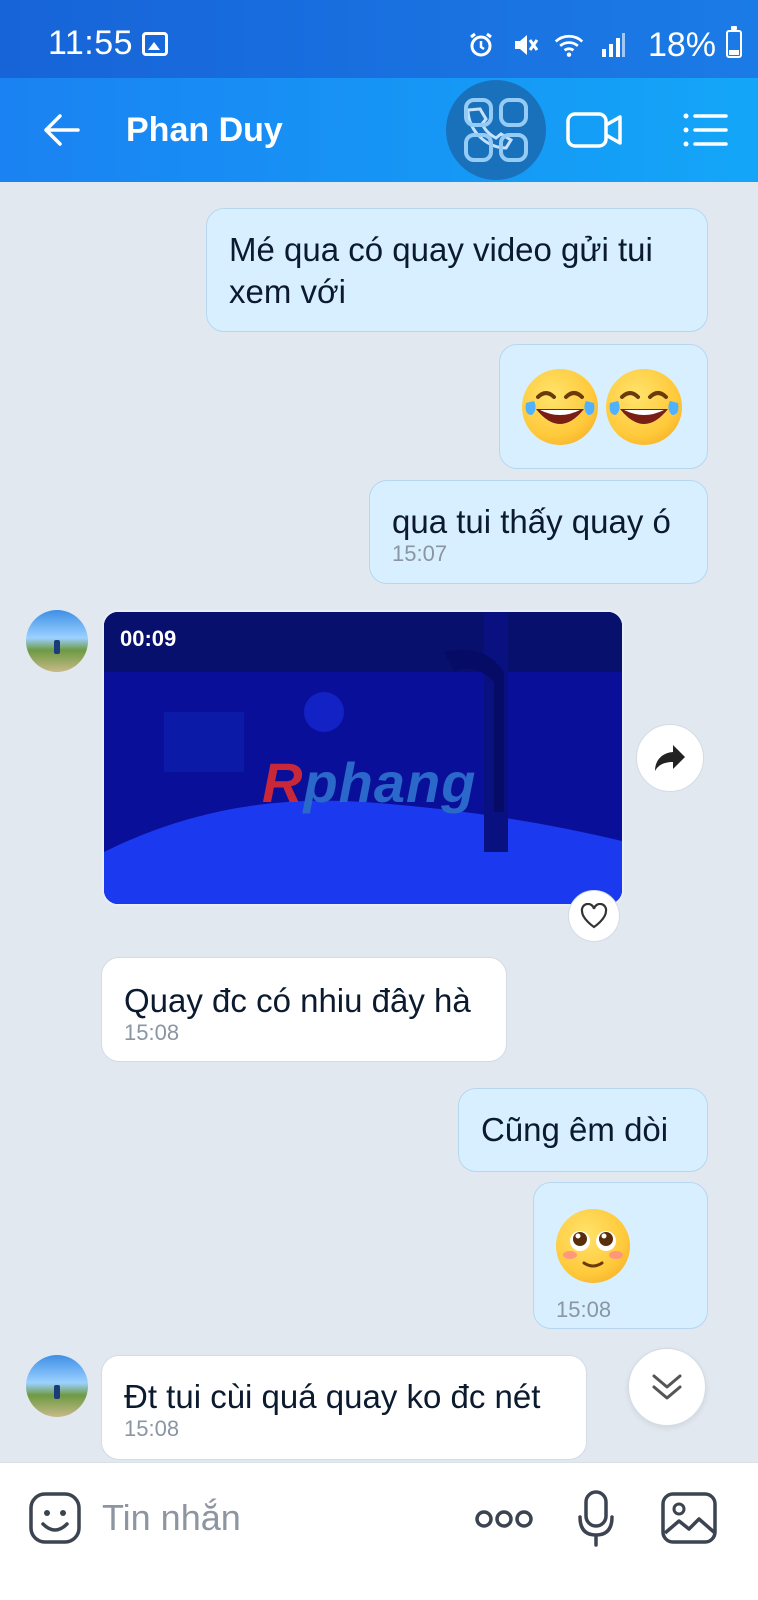  I want to click on call-button, so click(496, 130).